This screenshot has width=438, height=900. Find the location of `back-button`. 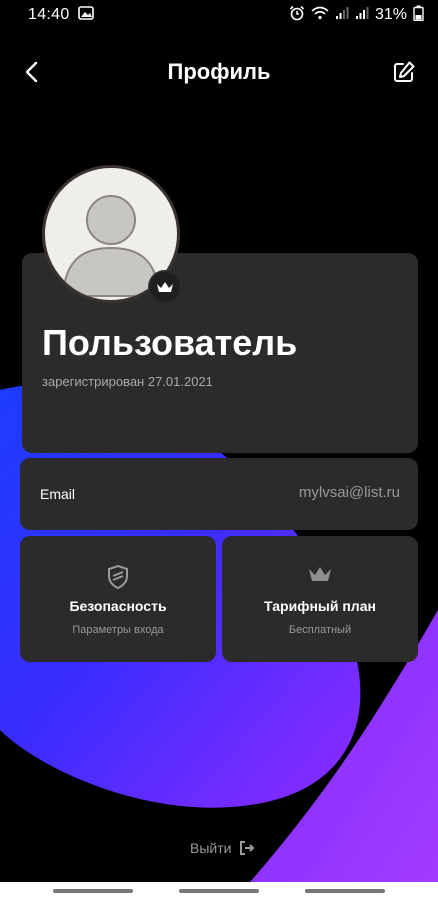

back-button is located at coordinates (32, 72).